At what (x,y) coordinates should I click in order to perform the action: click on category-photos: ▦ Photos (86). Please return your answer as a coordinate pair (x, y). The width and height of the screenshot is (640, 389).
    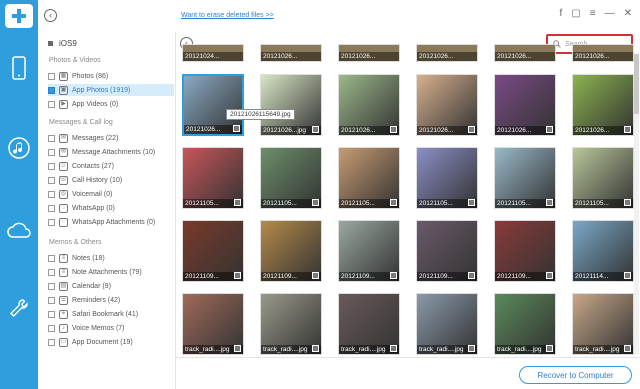
    Looking at the image, I should click on (78, 76).